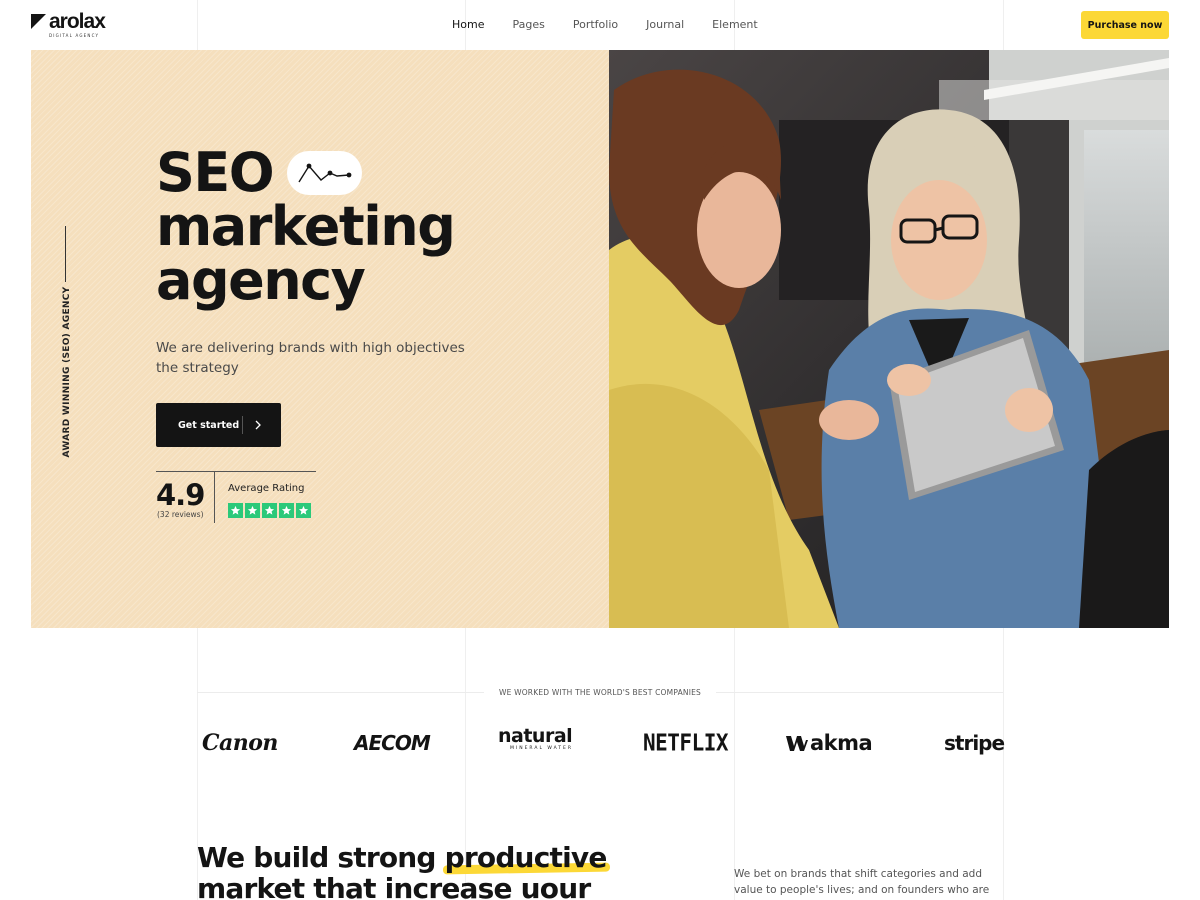  I want to click on logo-netflix: NETFLIX, so click(686, 743).